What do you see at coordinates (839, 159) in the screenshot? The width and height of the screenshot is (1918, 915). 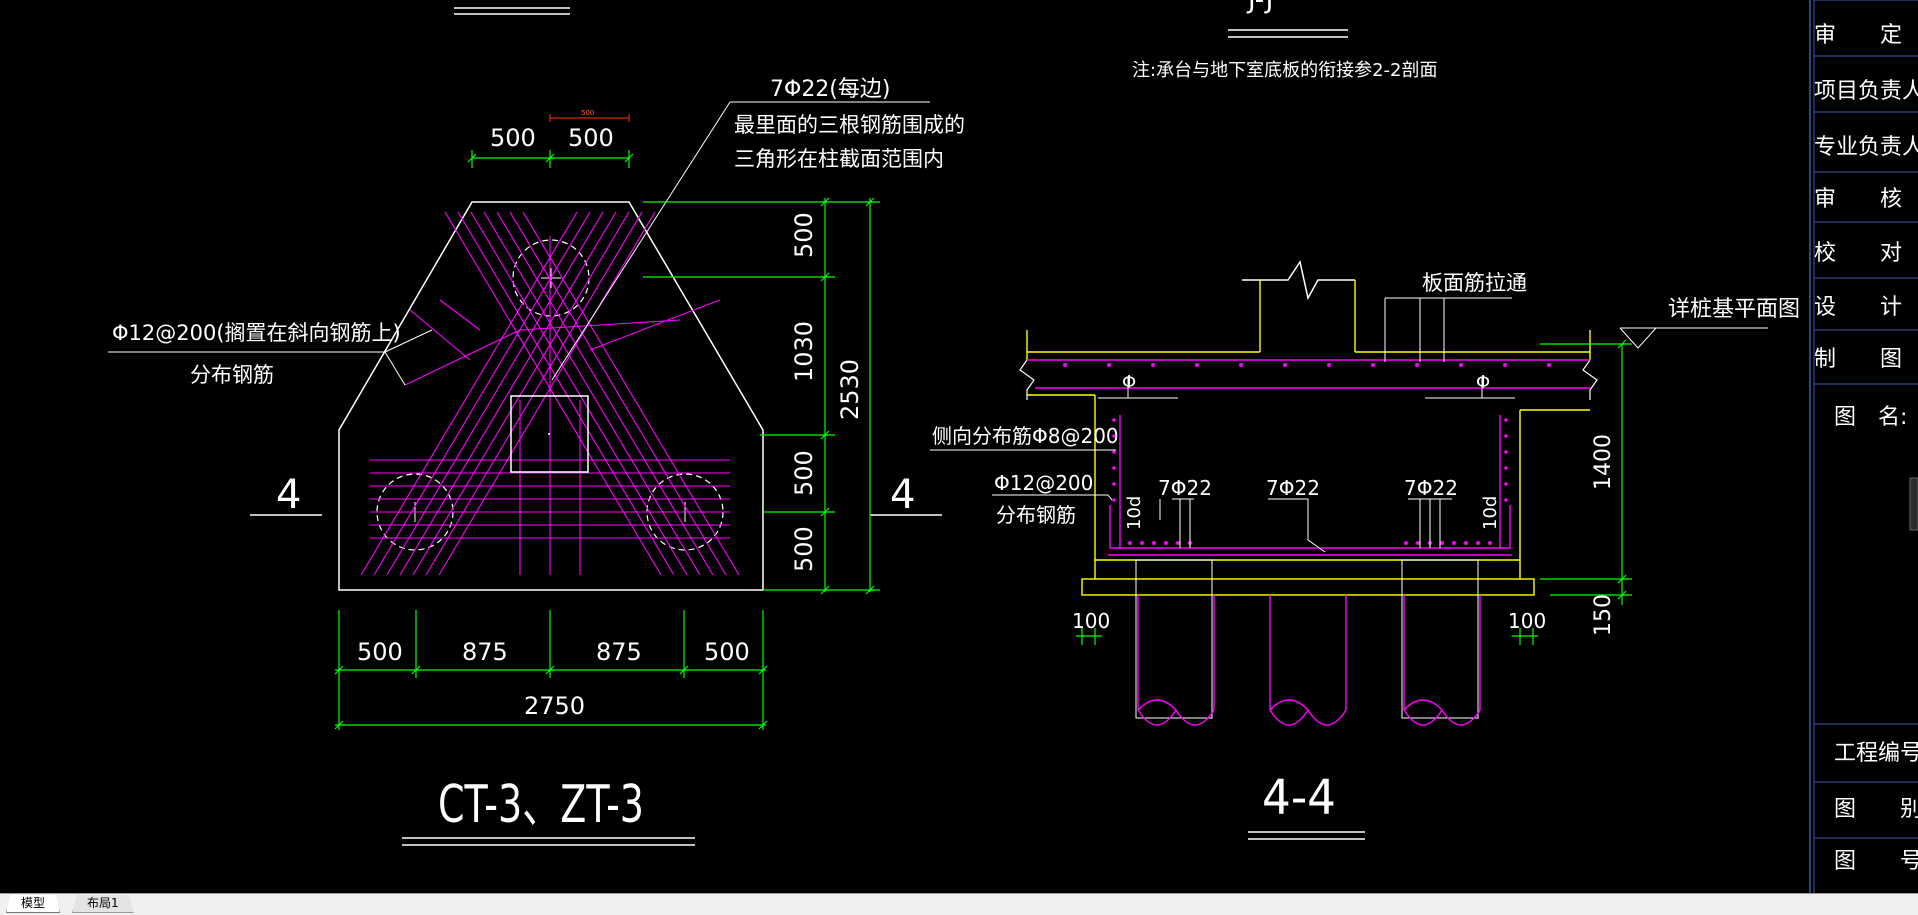 I see `note-line-2: 三角形在柱截面范围内` at bounding box center [839, 159].